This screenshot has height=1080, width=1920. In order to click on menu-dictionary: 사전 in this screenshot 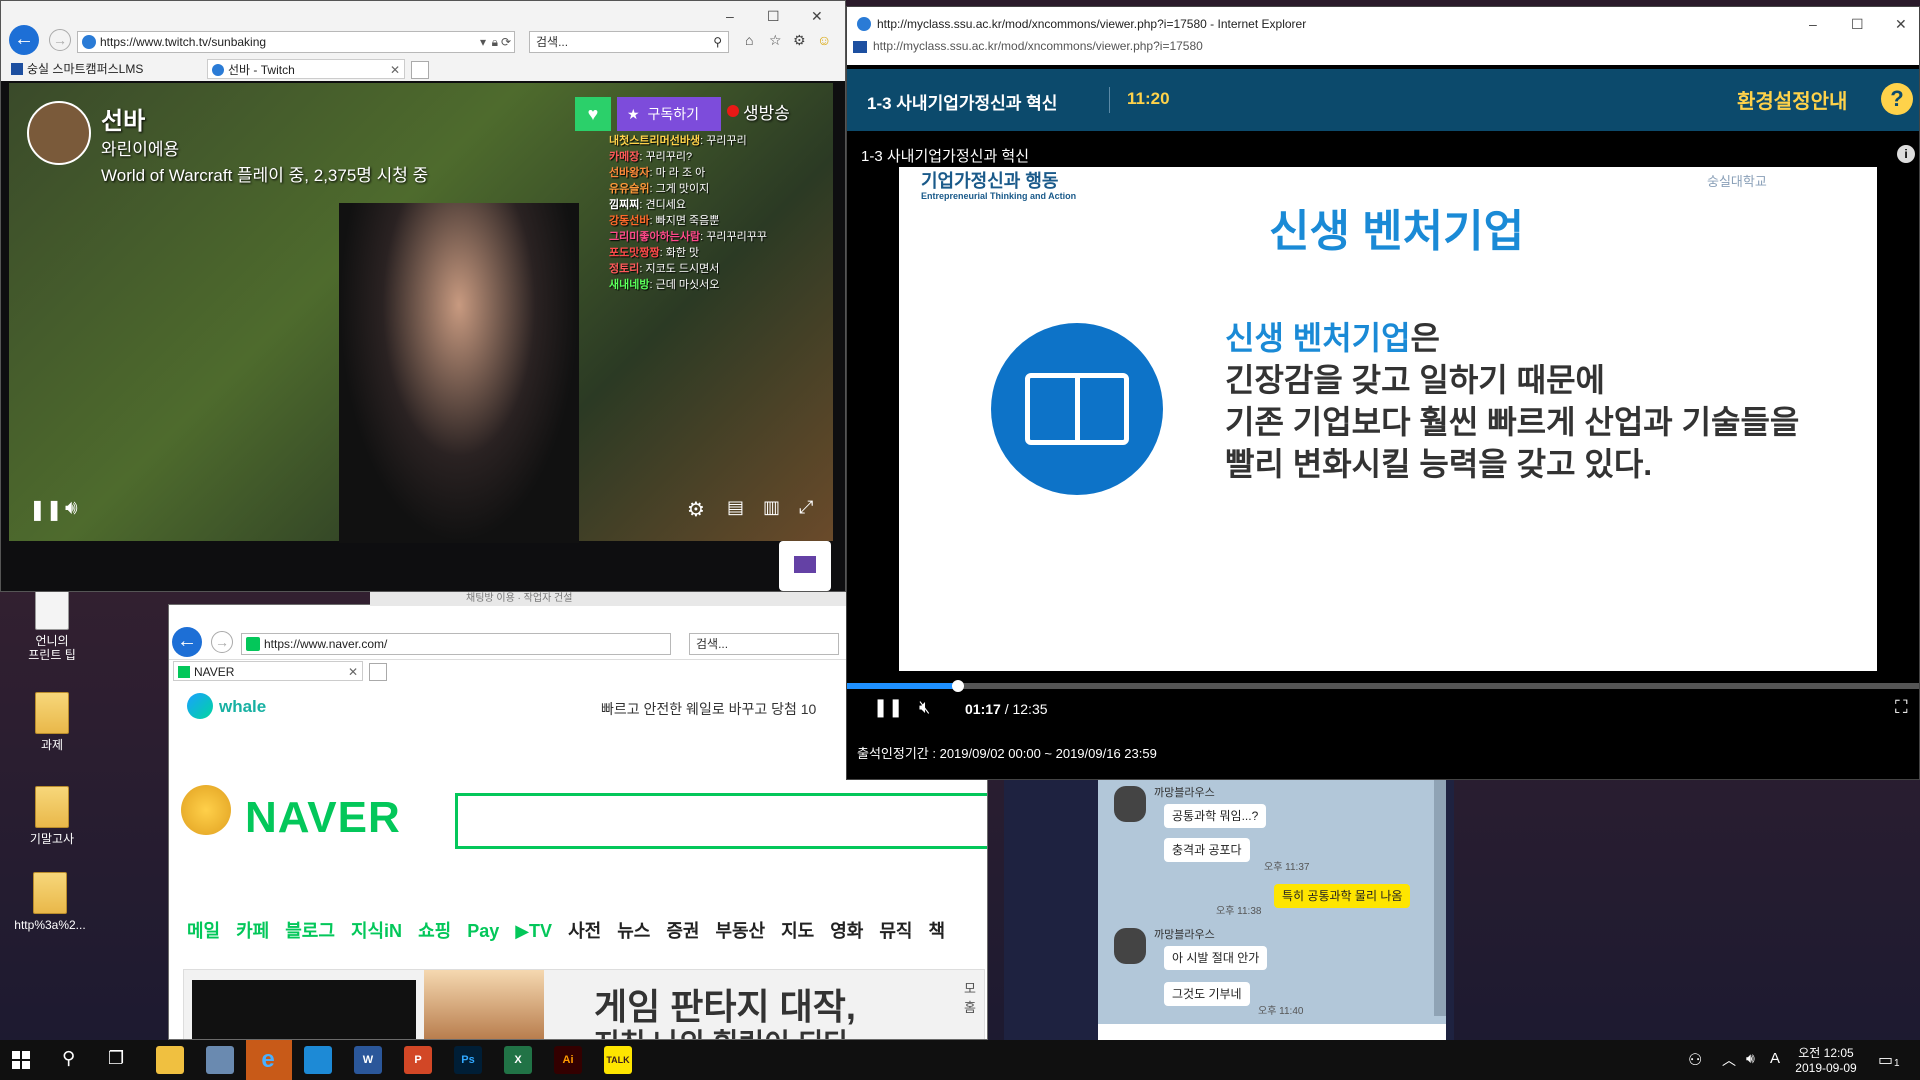, I will do `click(584, 930)`.